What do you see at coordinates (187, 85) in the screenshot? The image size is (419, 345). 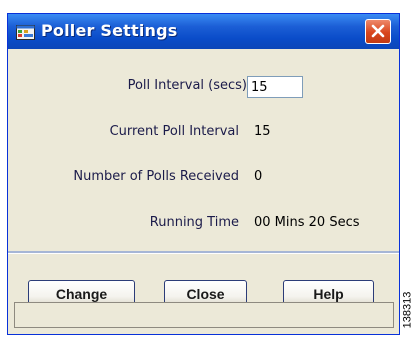 I see `poll-interval-label: Poll Interval (secs)` at bounding box center [187, 85].